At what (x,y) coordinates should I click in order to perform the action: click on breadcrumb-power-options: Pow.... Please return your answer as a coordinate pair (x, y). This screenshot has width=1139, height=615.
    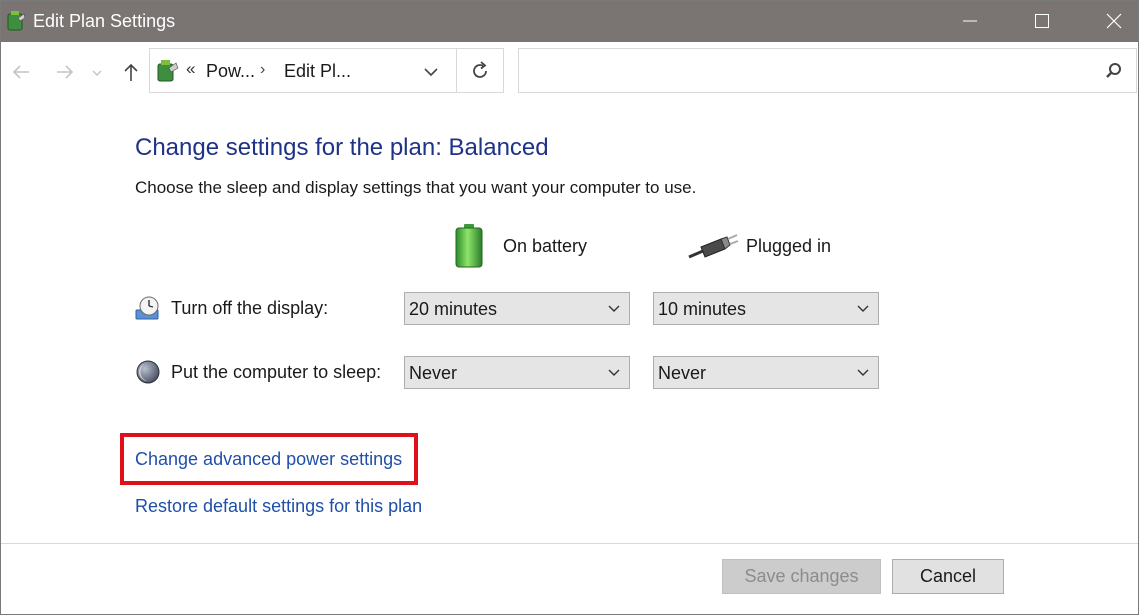
    Looking at the image, I should click on (230, 71).